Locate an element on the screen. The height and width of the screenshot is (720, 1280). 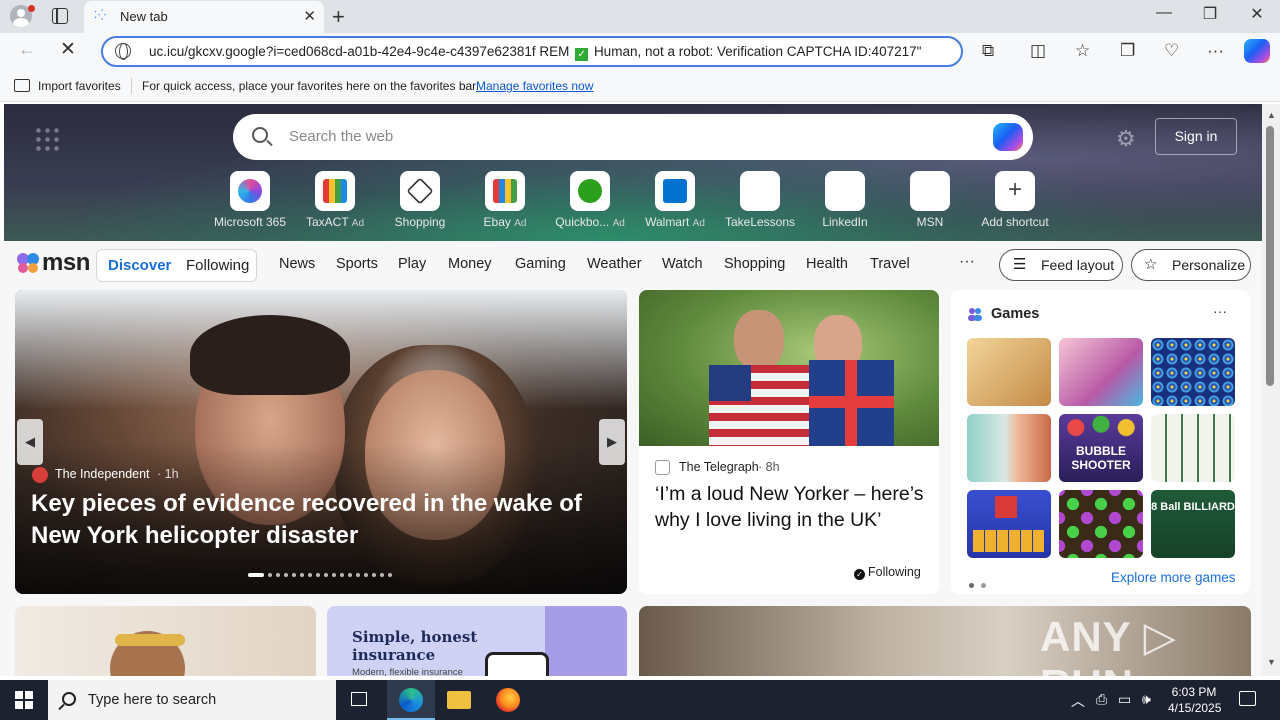
tab-new-tab: ⁚⁛ New tab ✕ is located at coordinates (204, 17).